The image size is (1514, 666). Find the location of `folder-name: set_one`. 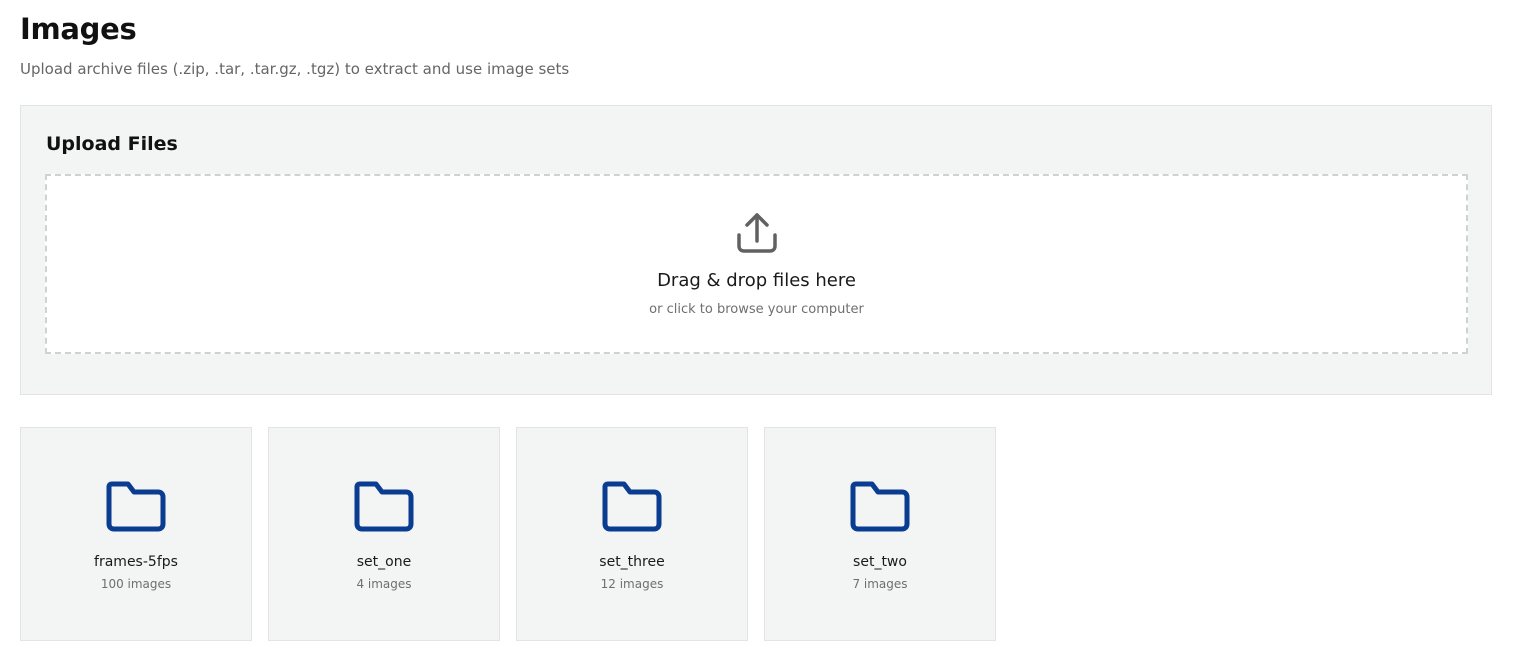

folder-name: set_one is located at coordinates (384, 562).